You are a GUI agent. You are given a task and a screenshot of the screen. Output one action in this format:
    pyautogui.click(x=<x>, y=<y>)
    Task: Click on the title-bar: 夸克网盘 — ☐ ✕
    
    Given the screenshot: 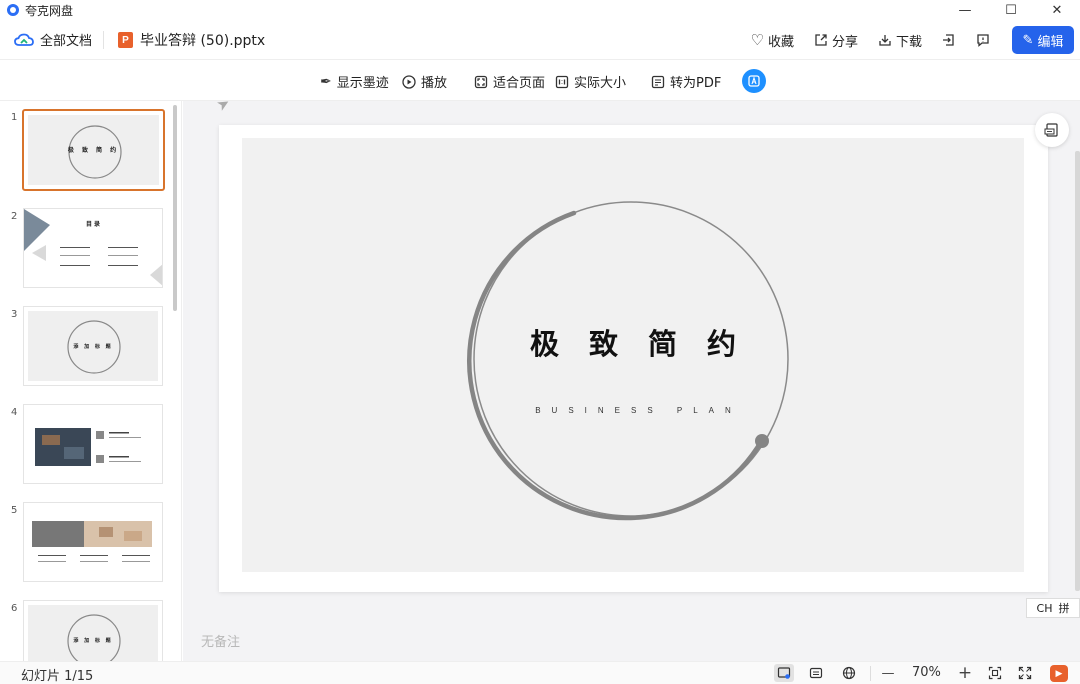 What is the action you would take?
    pyautogui.click(x=540, y=10)
    